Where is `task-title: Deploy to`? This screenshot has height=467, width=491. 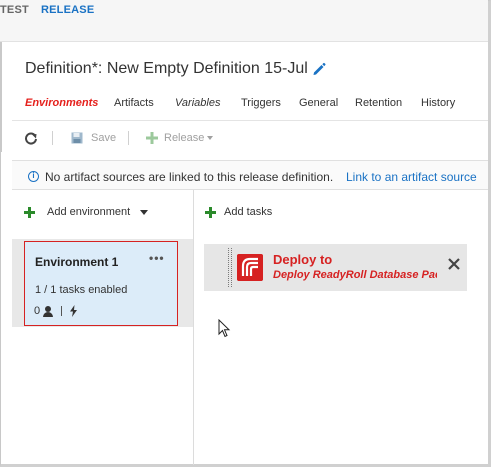 task-title: Deploy to is located at coordinates (303, 259).